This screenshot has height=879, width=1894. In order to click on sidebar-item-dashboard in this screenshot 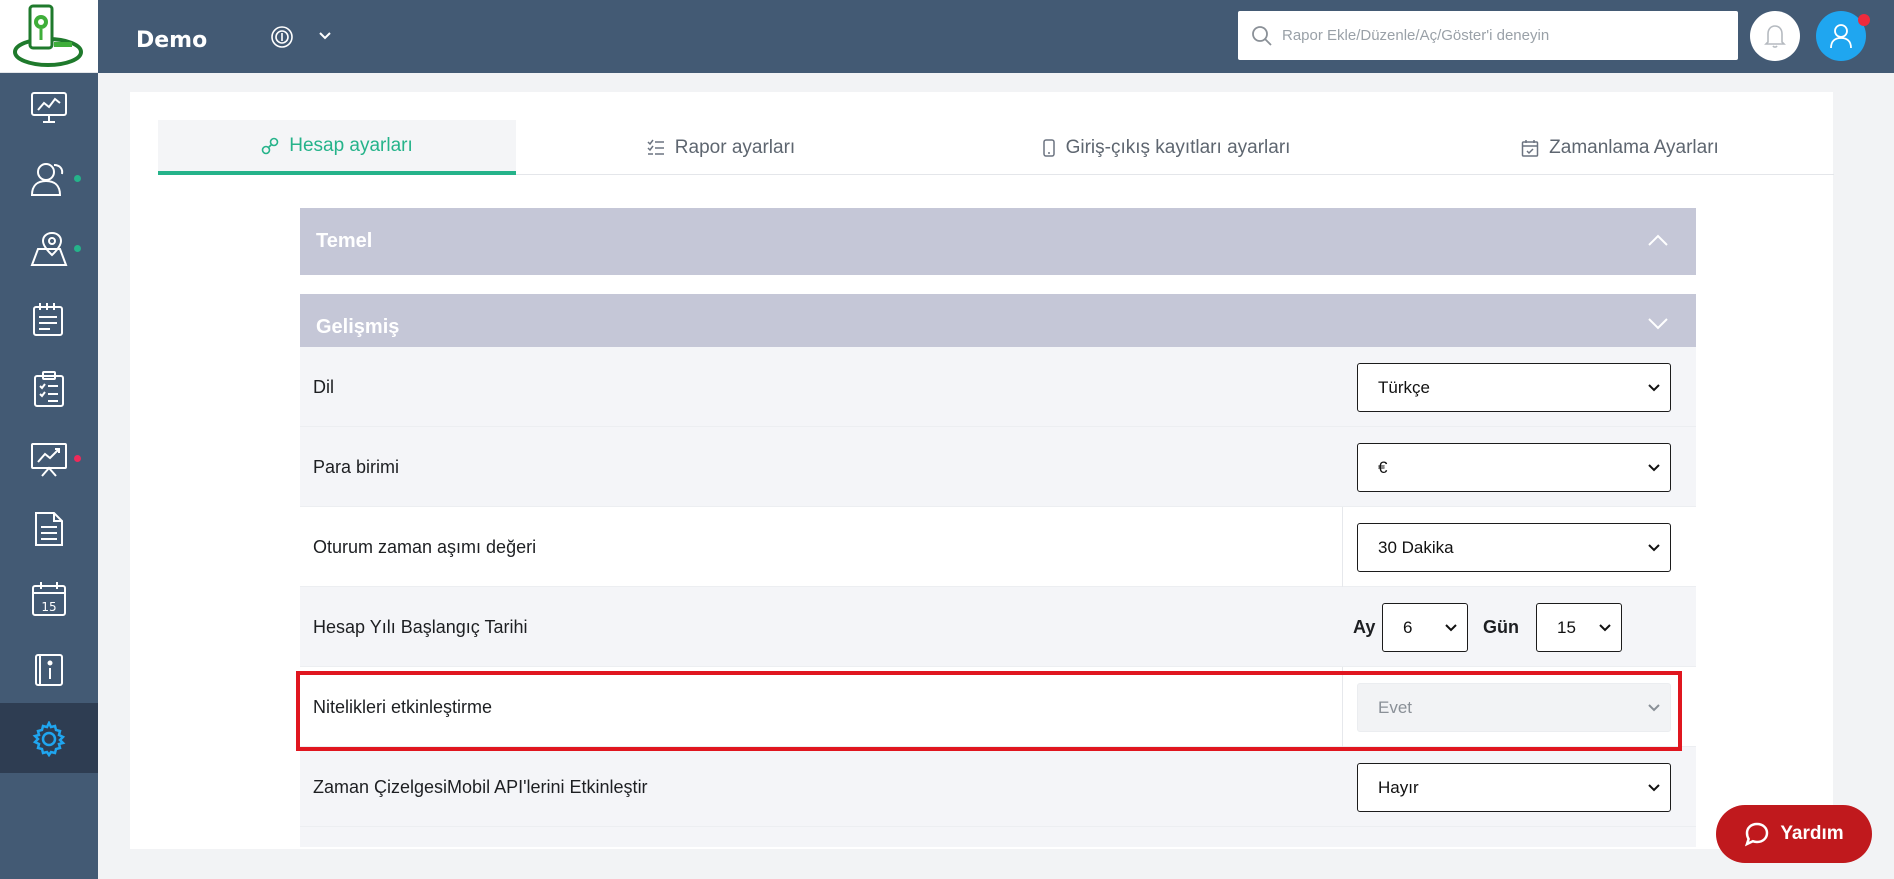, I will do `click(49, 108)`.